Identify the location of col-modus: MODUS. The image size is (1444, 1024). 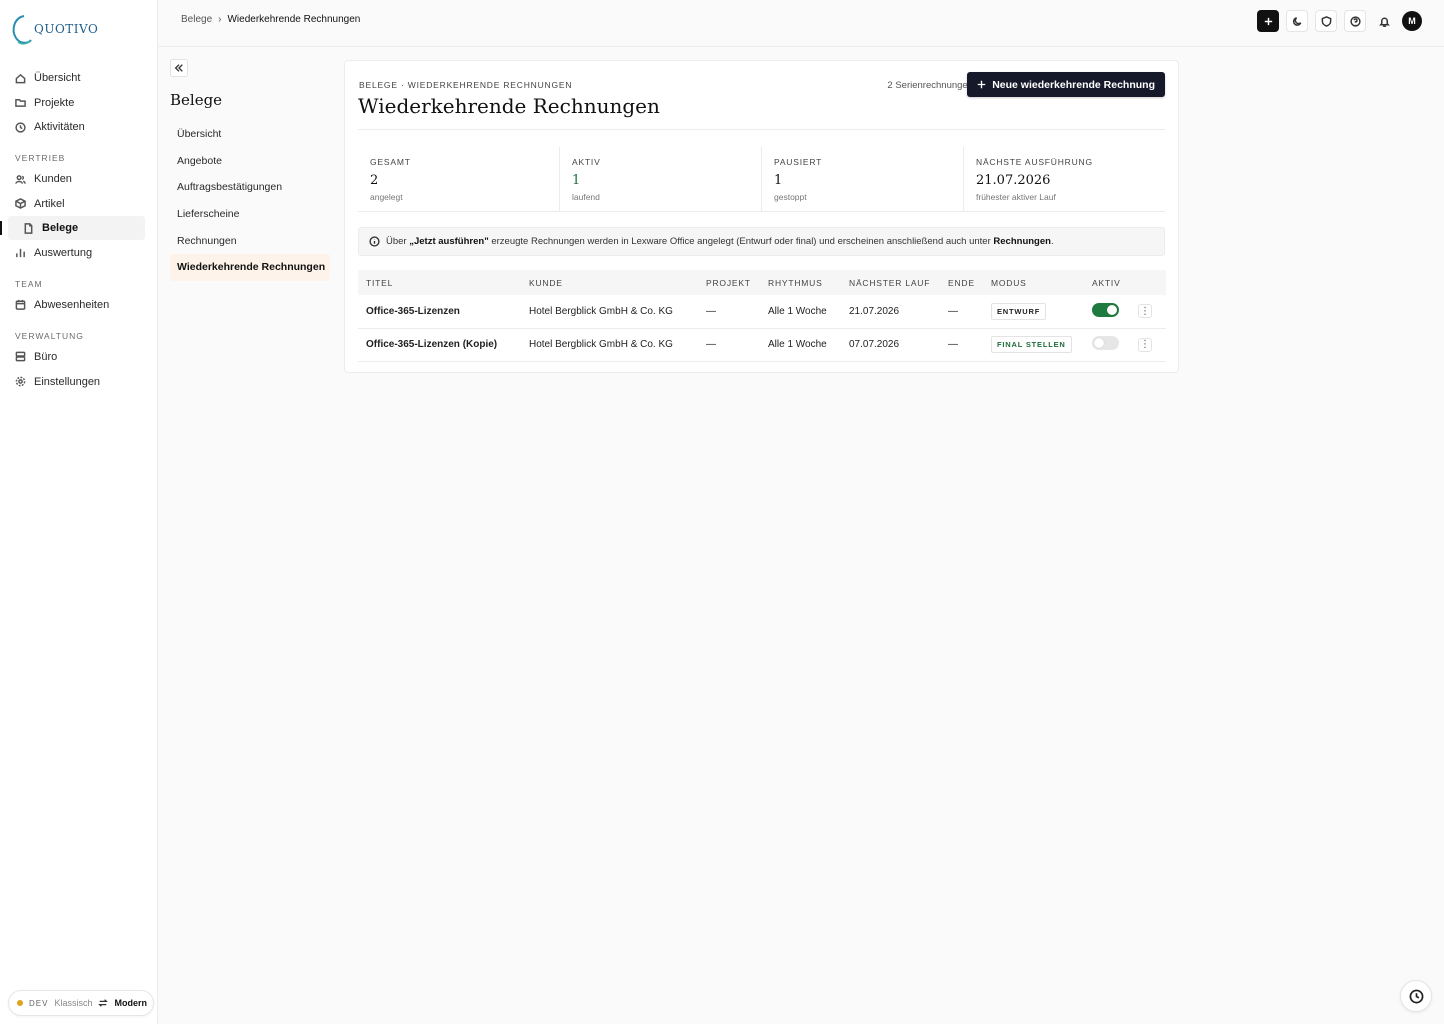
(1033, 282).